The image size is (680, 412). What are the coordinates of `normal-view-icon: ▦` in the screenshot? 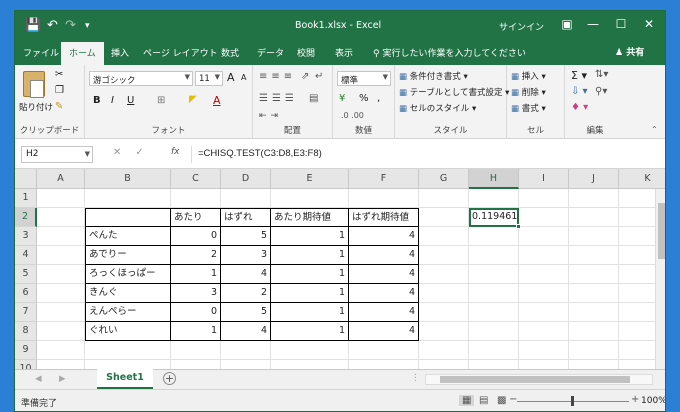 It's located at (467, 400).